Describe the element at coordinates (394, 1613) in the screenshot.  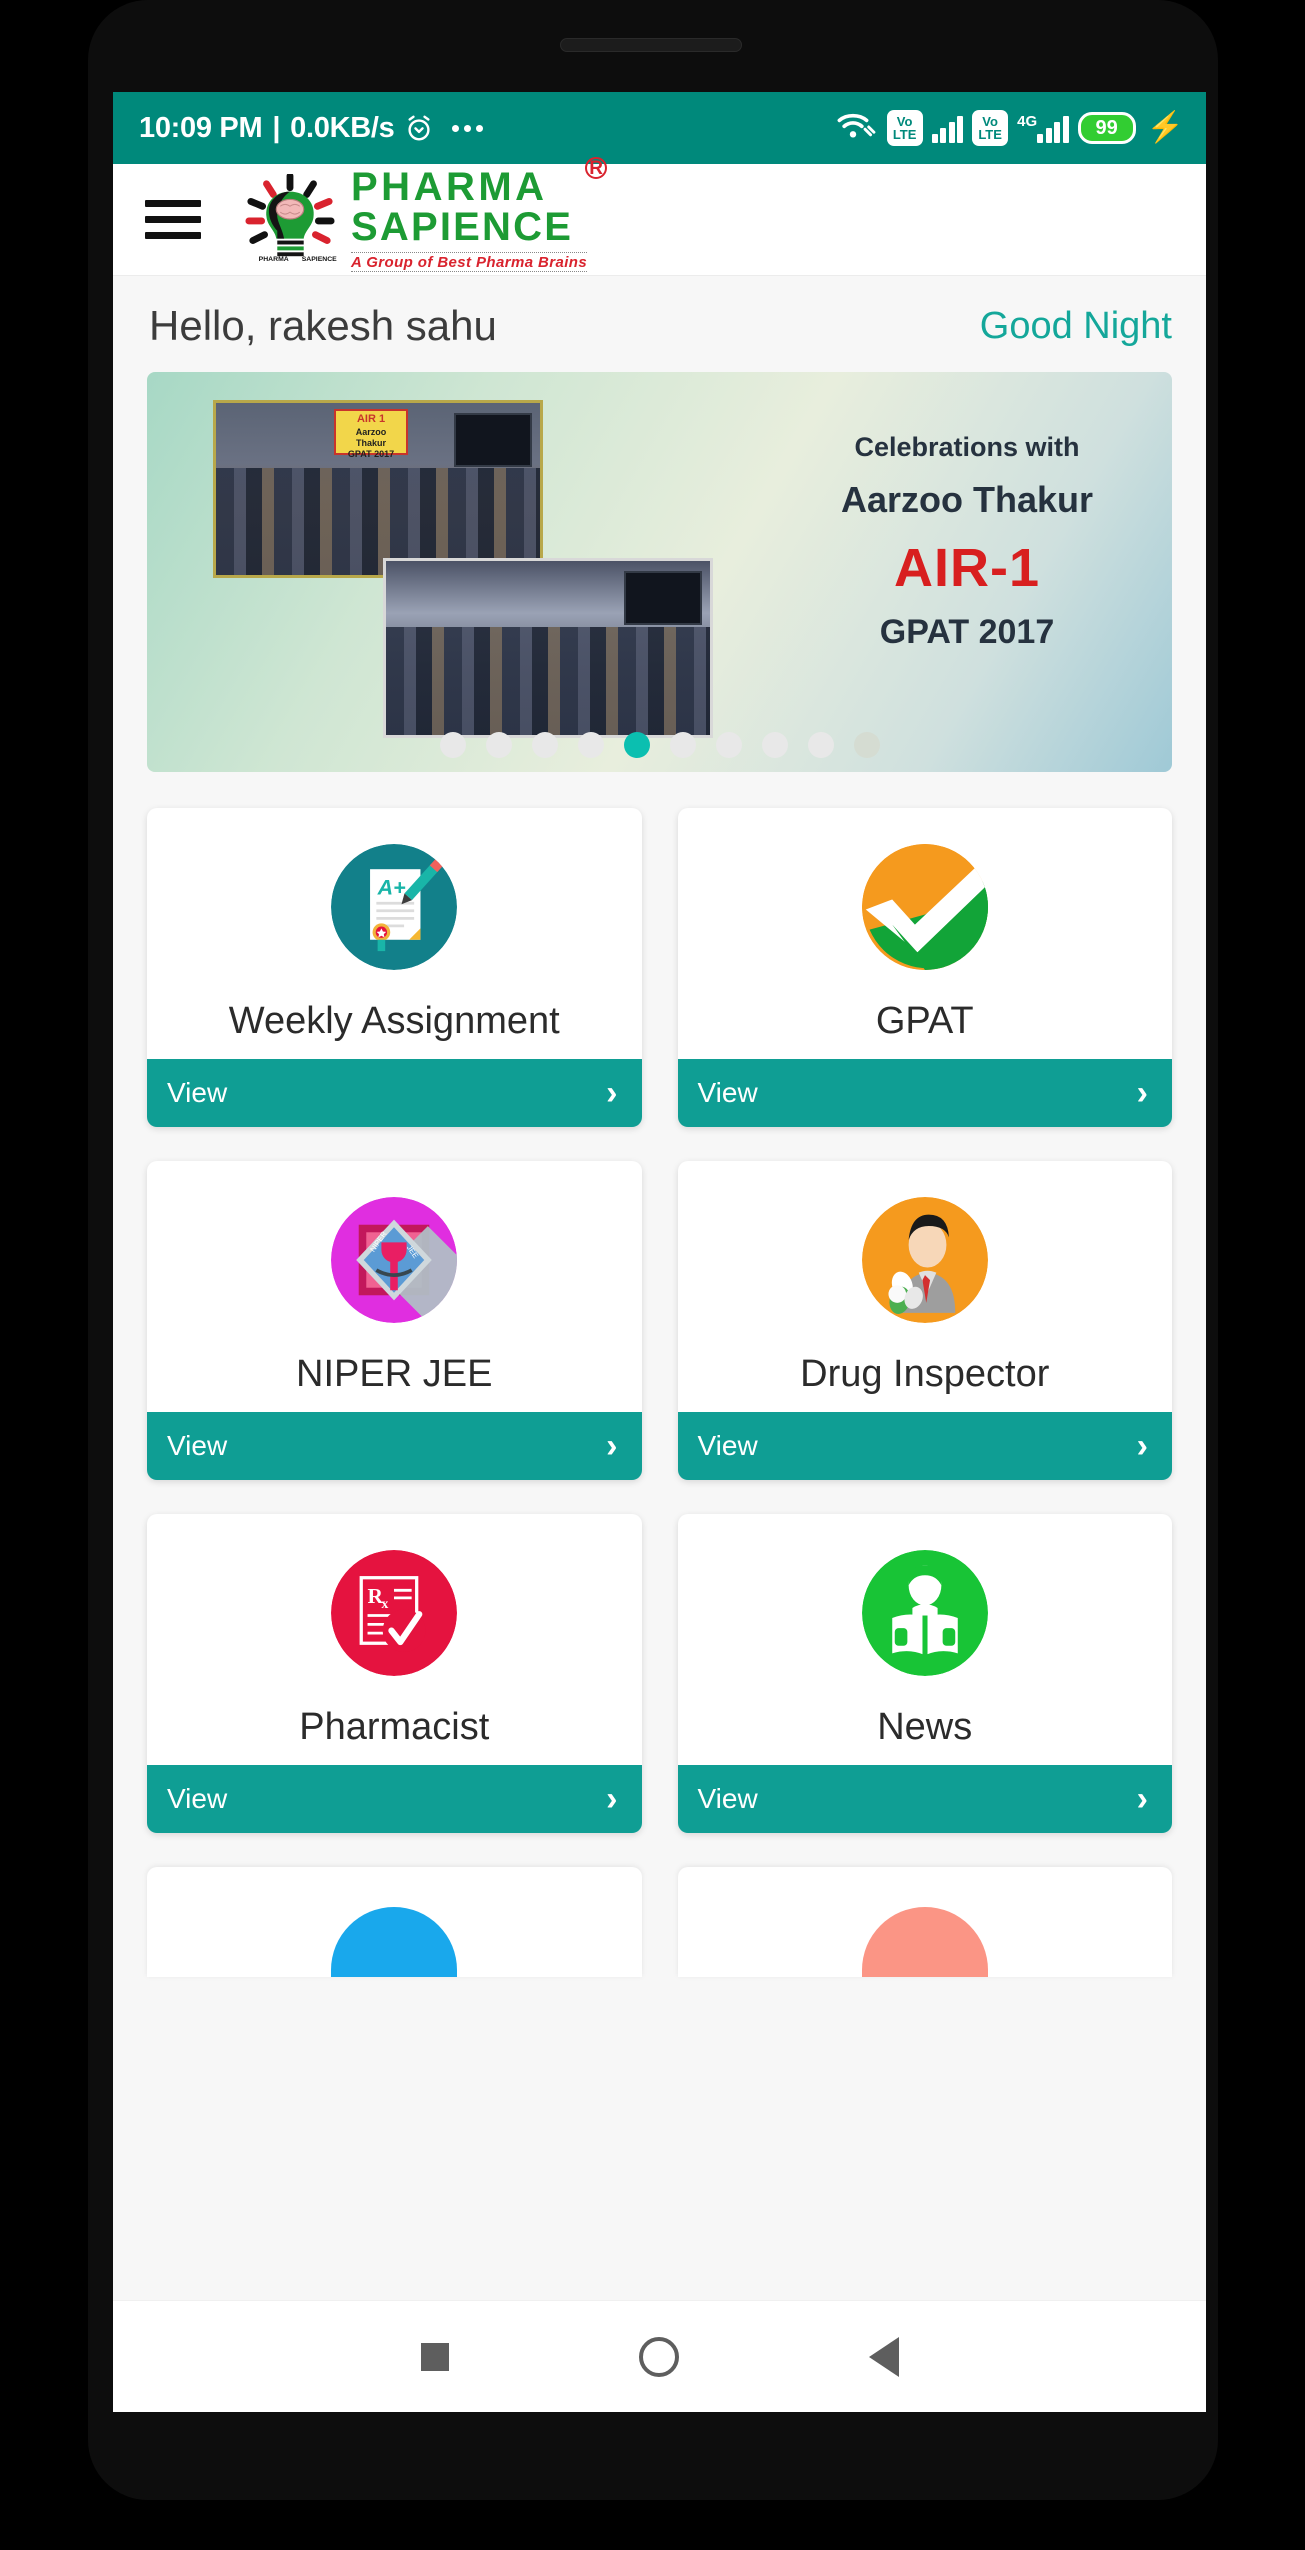
I see `pharmacist-rx-icon: Rx` at that location.